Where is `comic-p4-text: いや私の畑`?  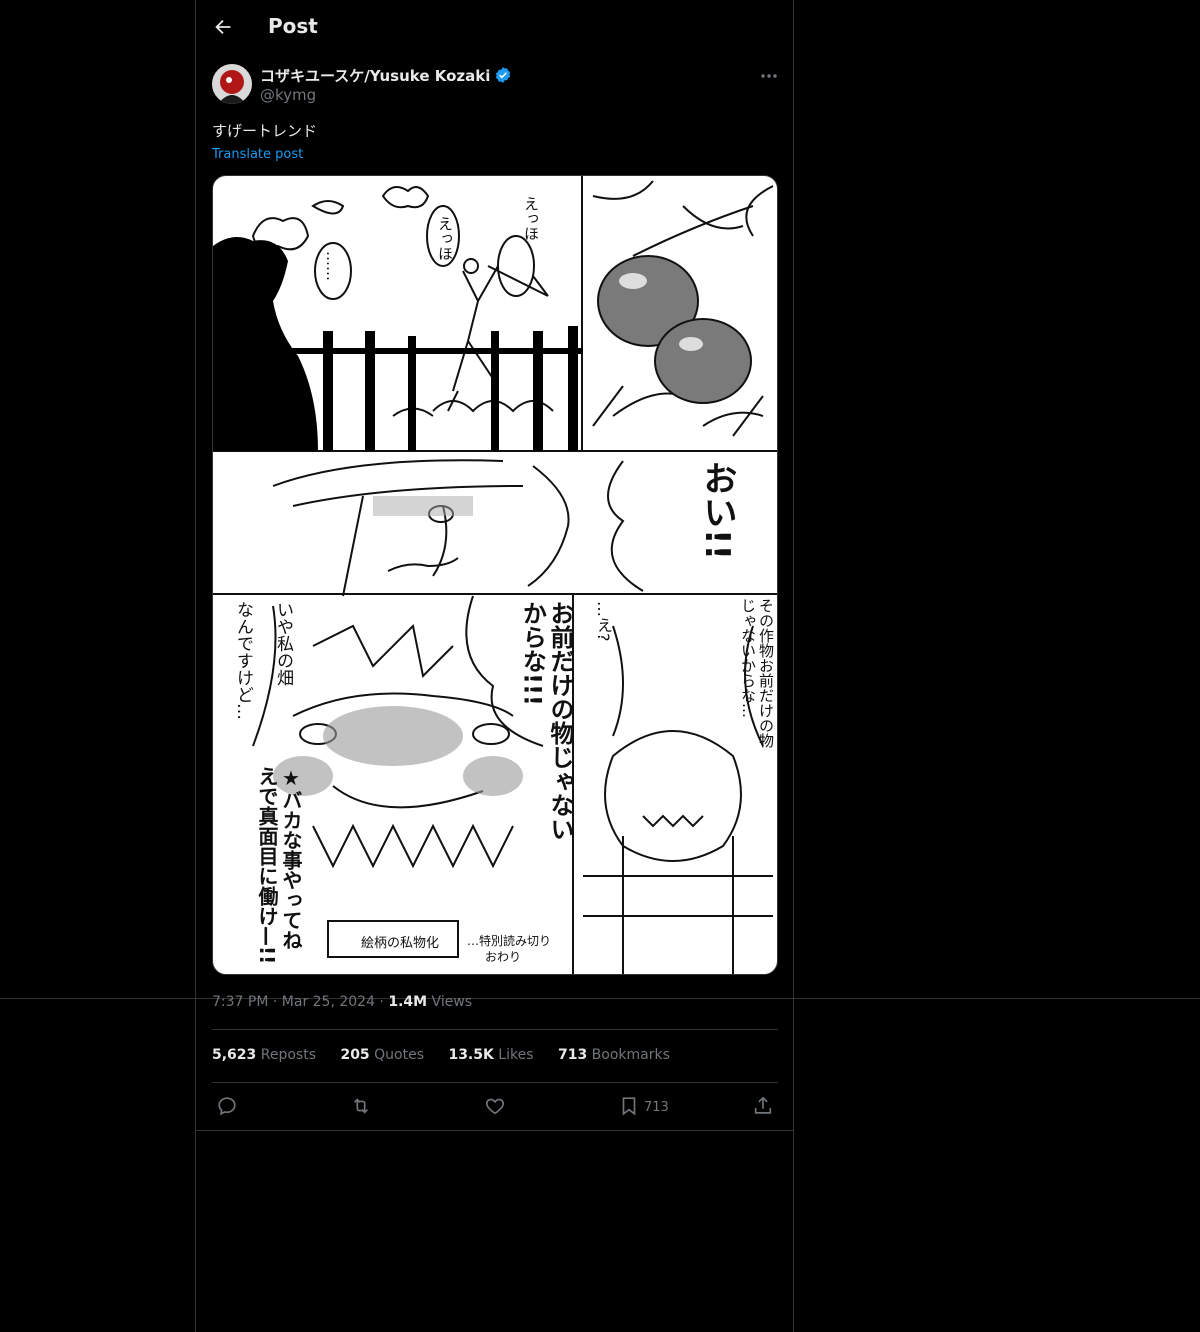 comic-p4-text: いや私の畑 is located at coordinates (283, 643).